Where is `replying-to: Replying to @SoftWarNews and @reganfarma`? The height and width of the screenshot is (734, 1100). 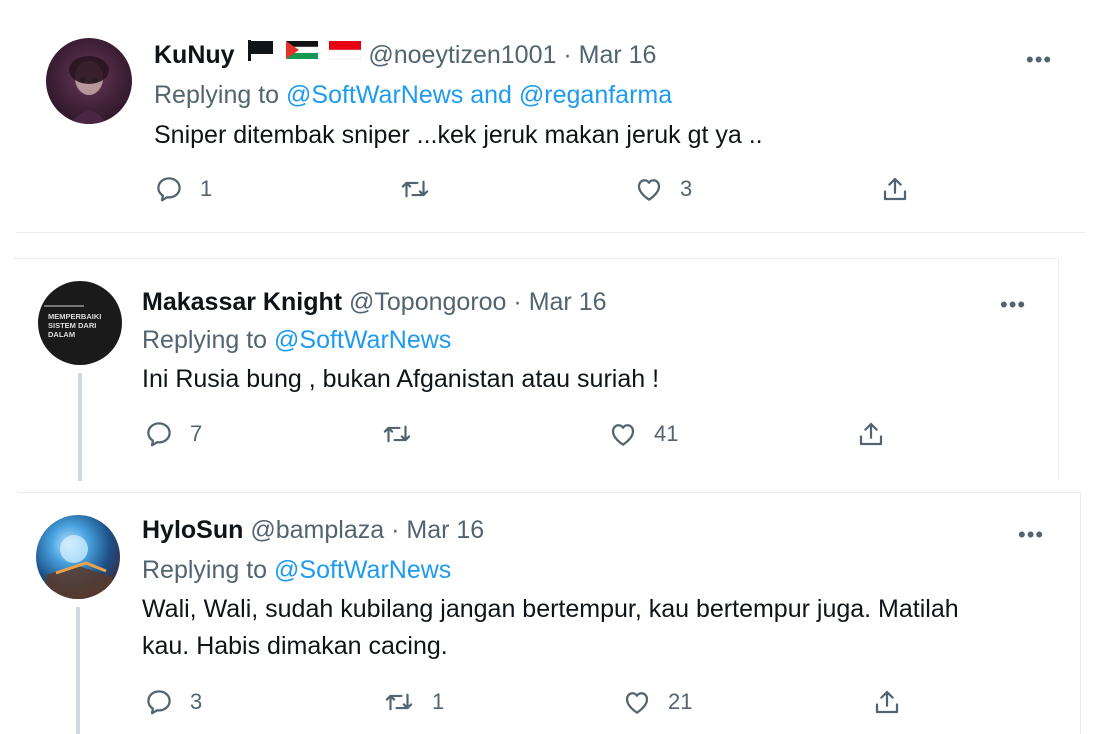 replying-to: Replying to @SoftWarNews and @reganfarma is located at coordinates (413, 95).